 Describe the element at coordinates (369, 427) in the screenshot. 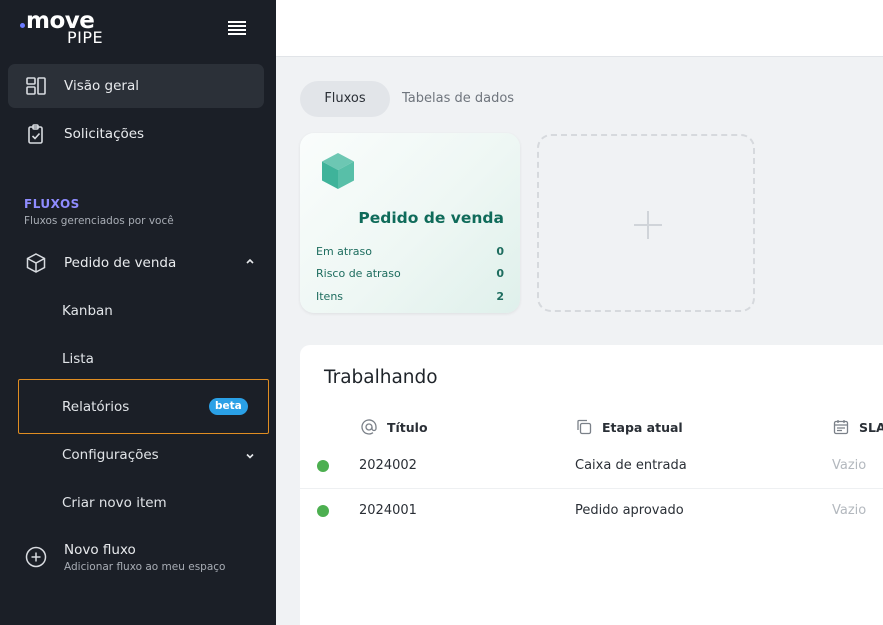

I see `at-sign-icon` at that location.